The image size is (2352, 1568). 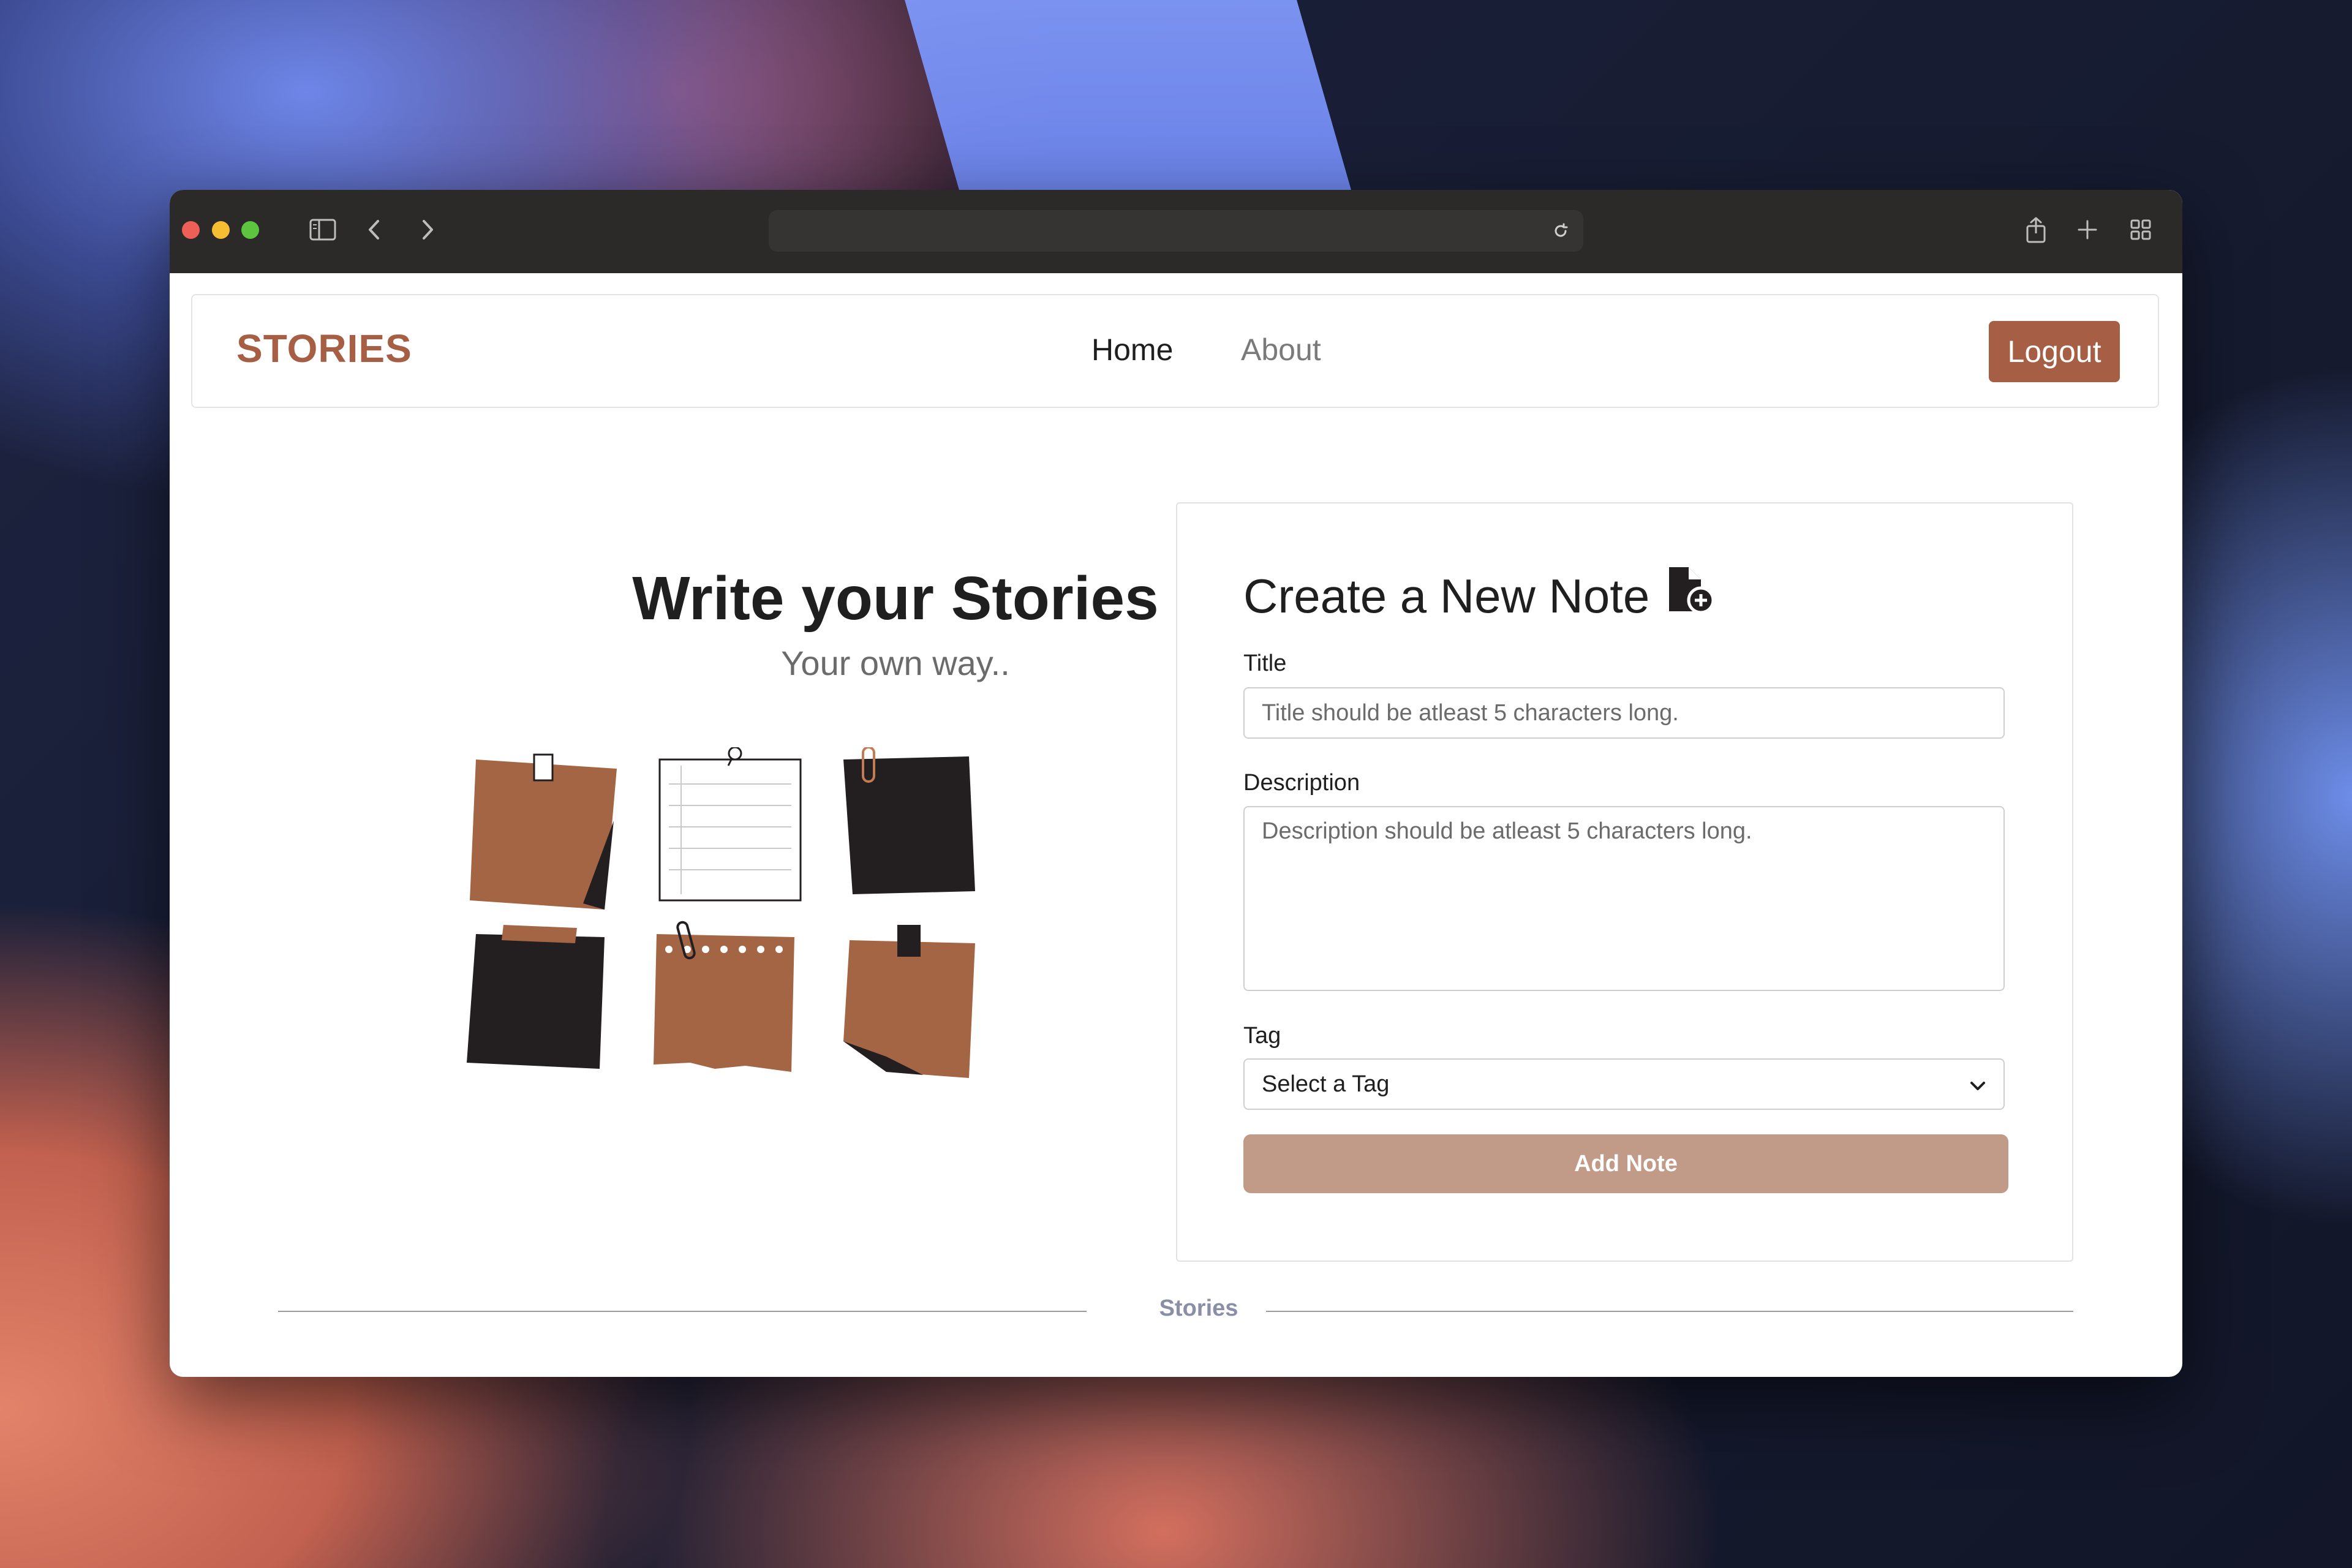 I want to click on browser-toolbar, so click(x=1176, y=232).